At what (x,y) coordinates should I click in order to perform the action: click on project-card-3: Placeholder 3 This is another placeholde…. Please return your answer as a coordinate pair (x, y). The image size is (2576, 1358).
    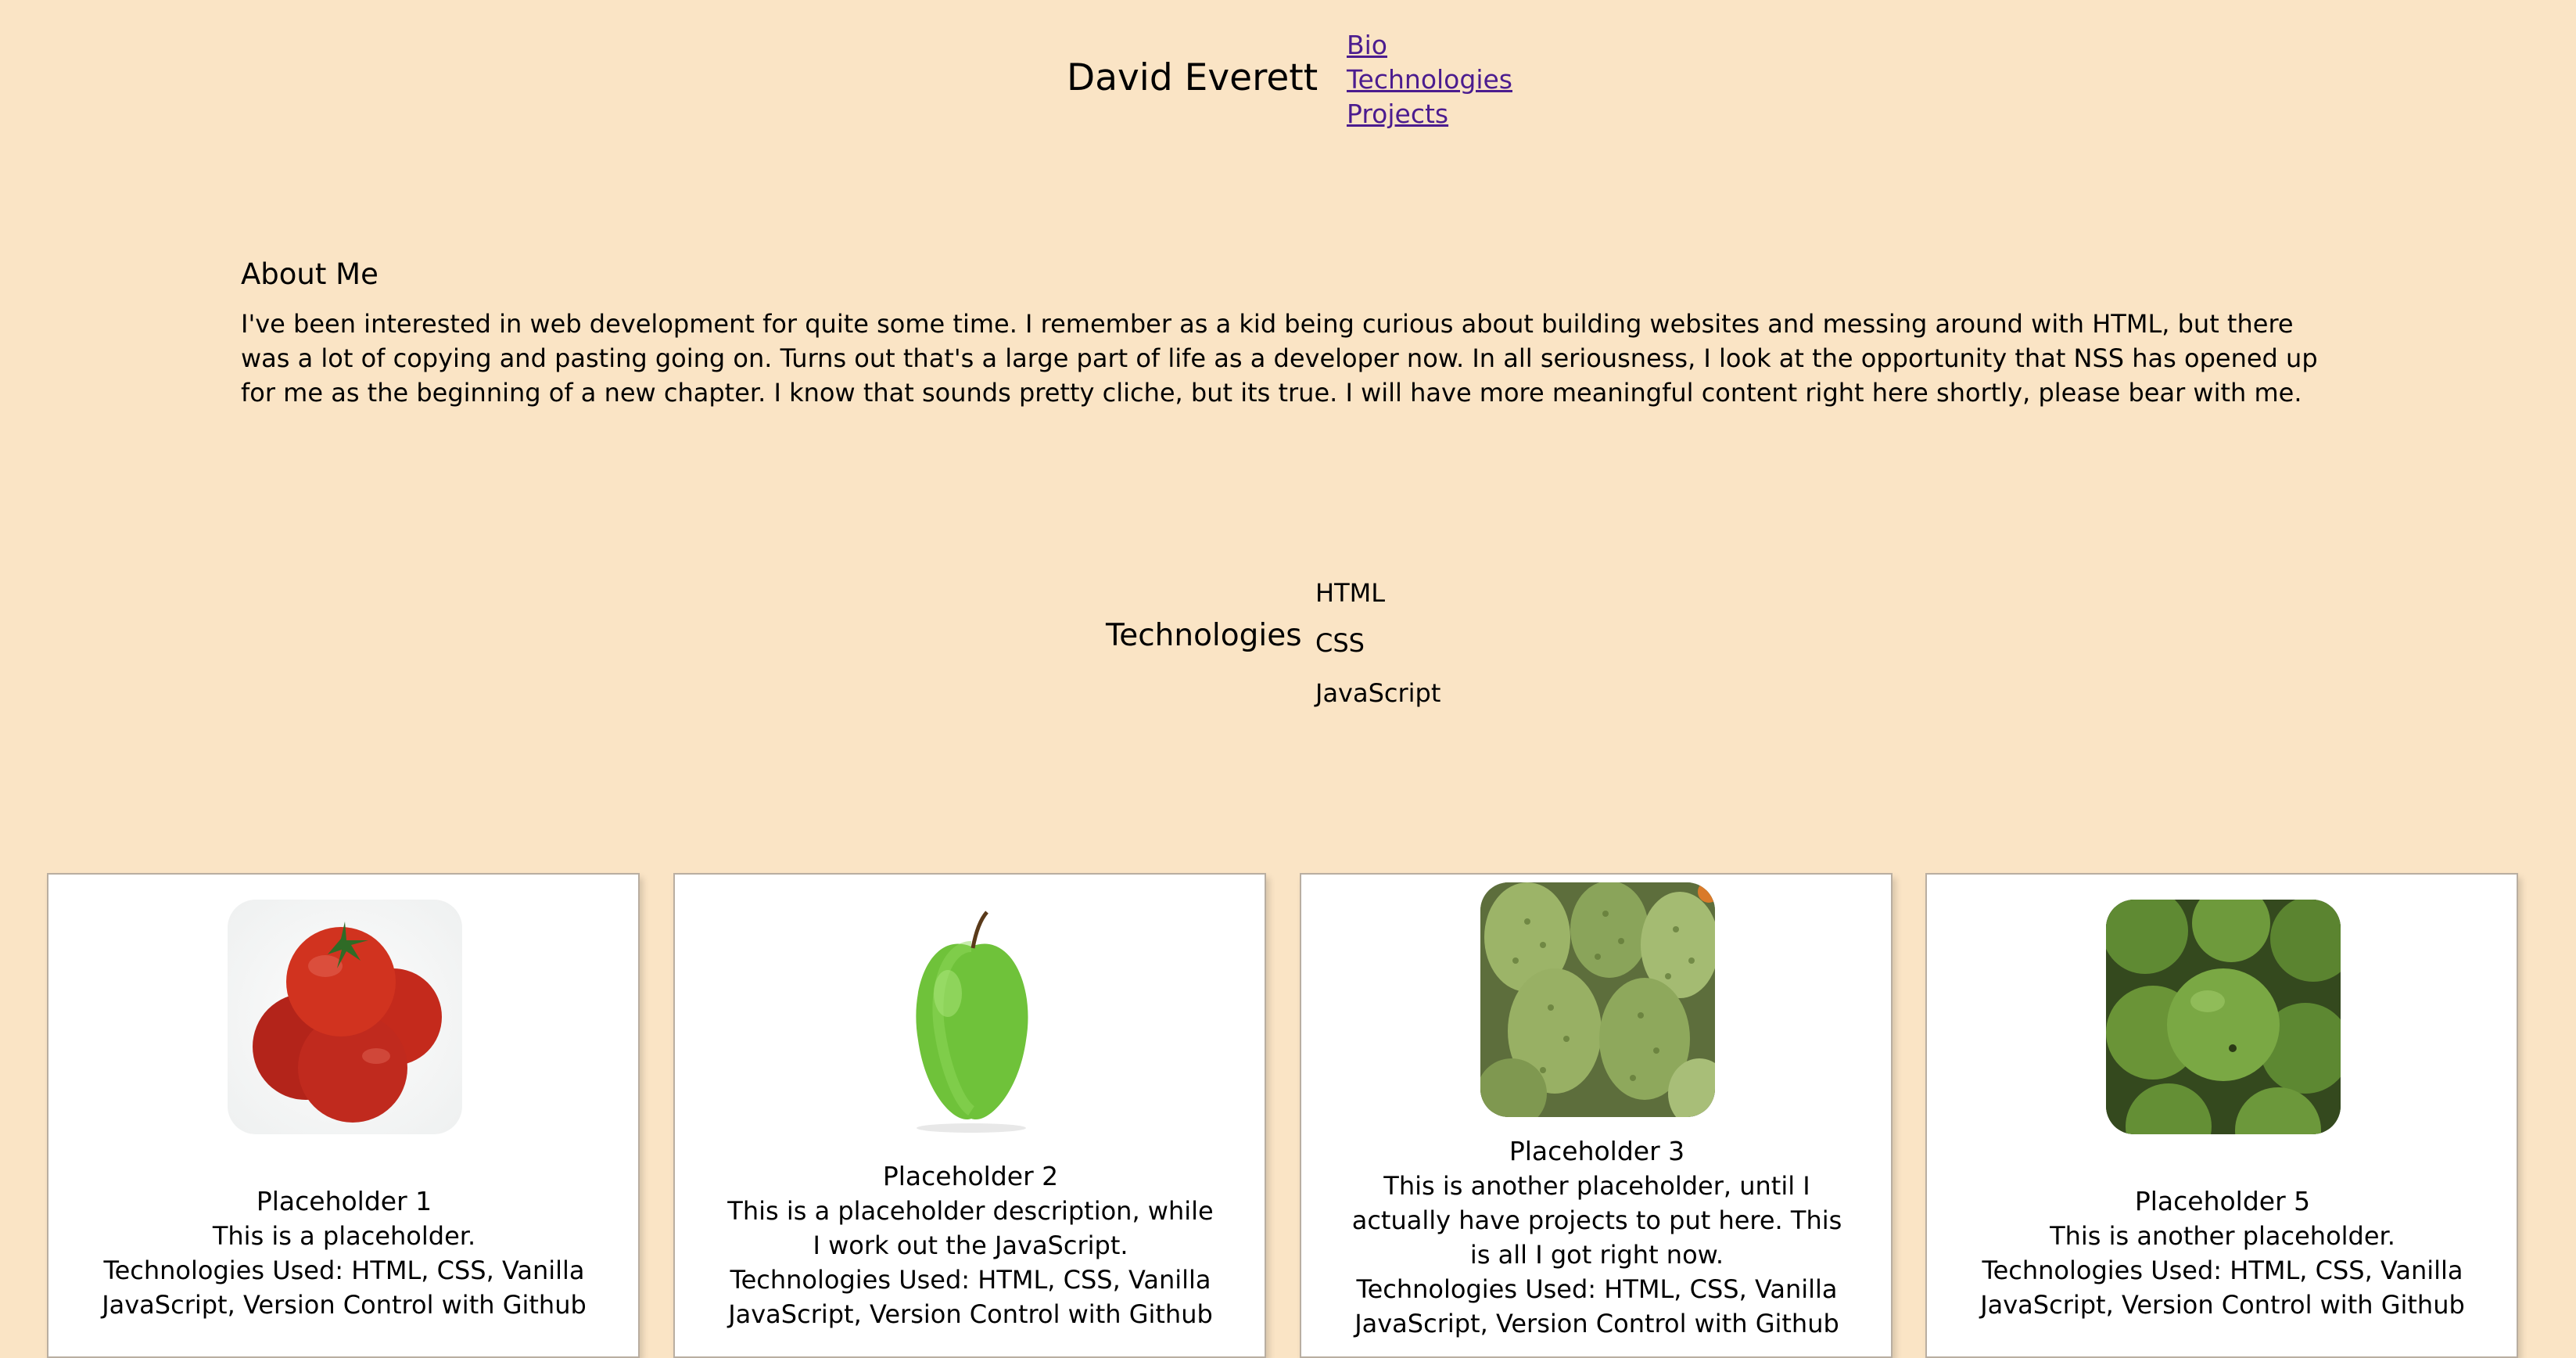
    Looking at the image, I should click on (1596, 1115).